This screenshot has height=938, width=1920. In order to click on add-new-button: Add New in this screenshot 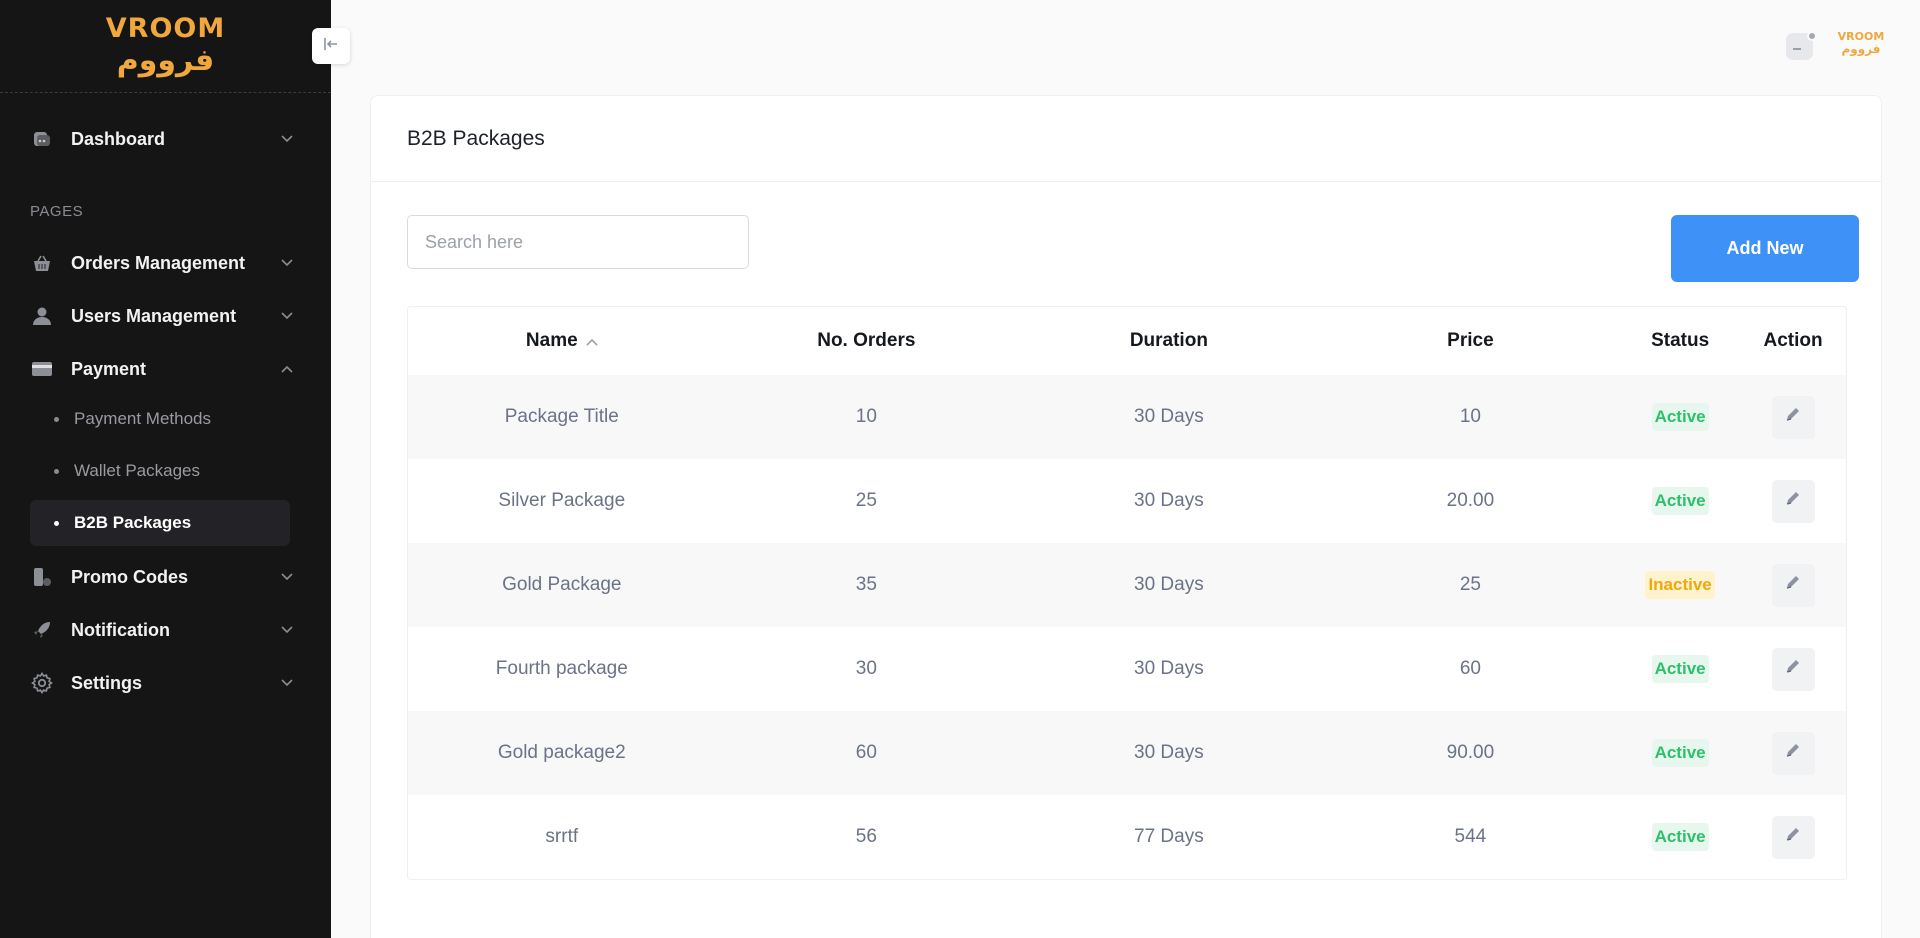, I will do `click(1765, 248)`.